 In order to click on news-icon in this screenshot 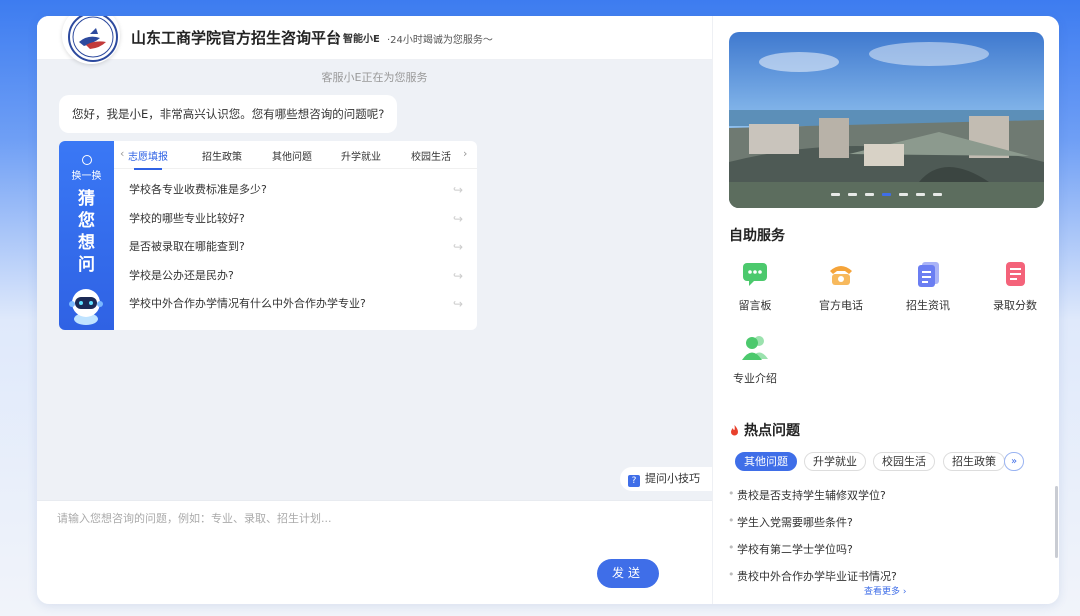, I will do `click(928, 274)`.